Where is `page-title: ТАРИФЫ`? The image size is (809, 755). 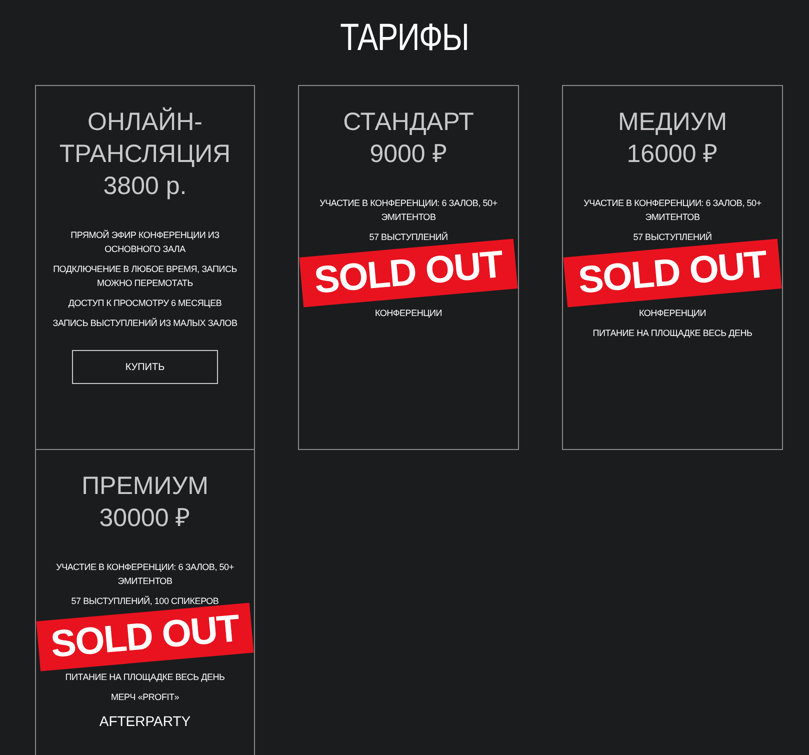
page-title: ТАРИФЫ is located at coordinates (404, 38).